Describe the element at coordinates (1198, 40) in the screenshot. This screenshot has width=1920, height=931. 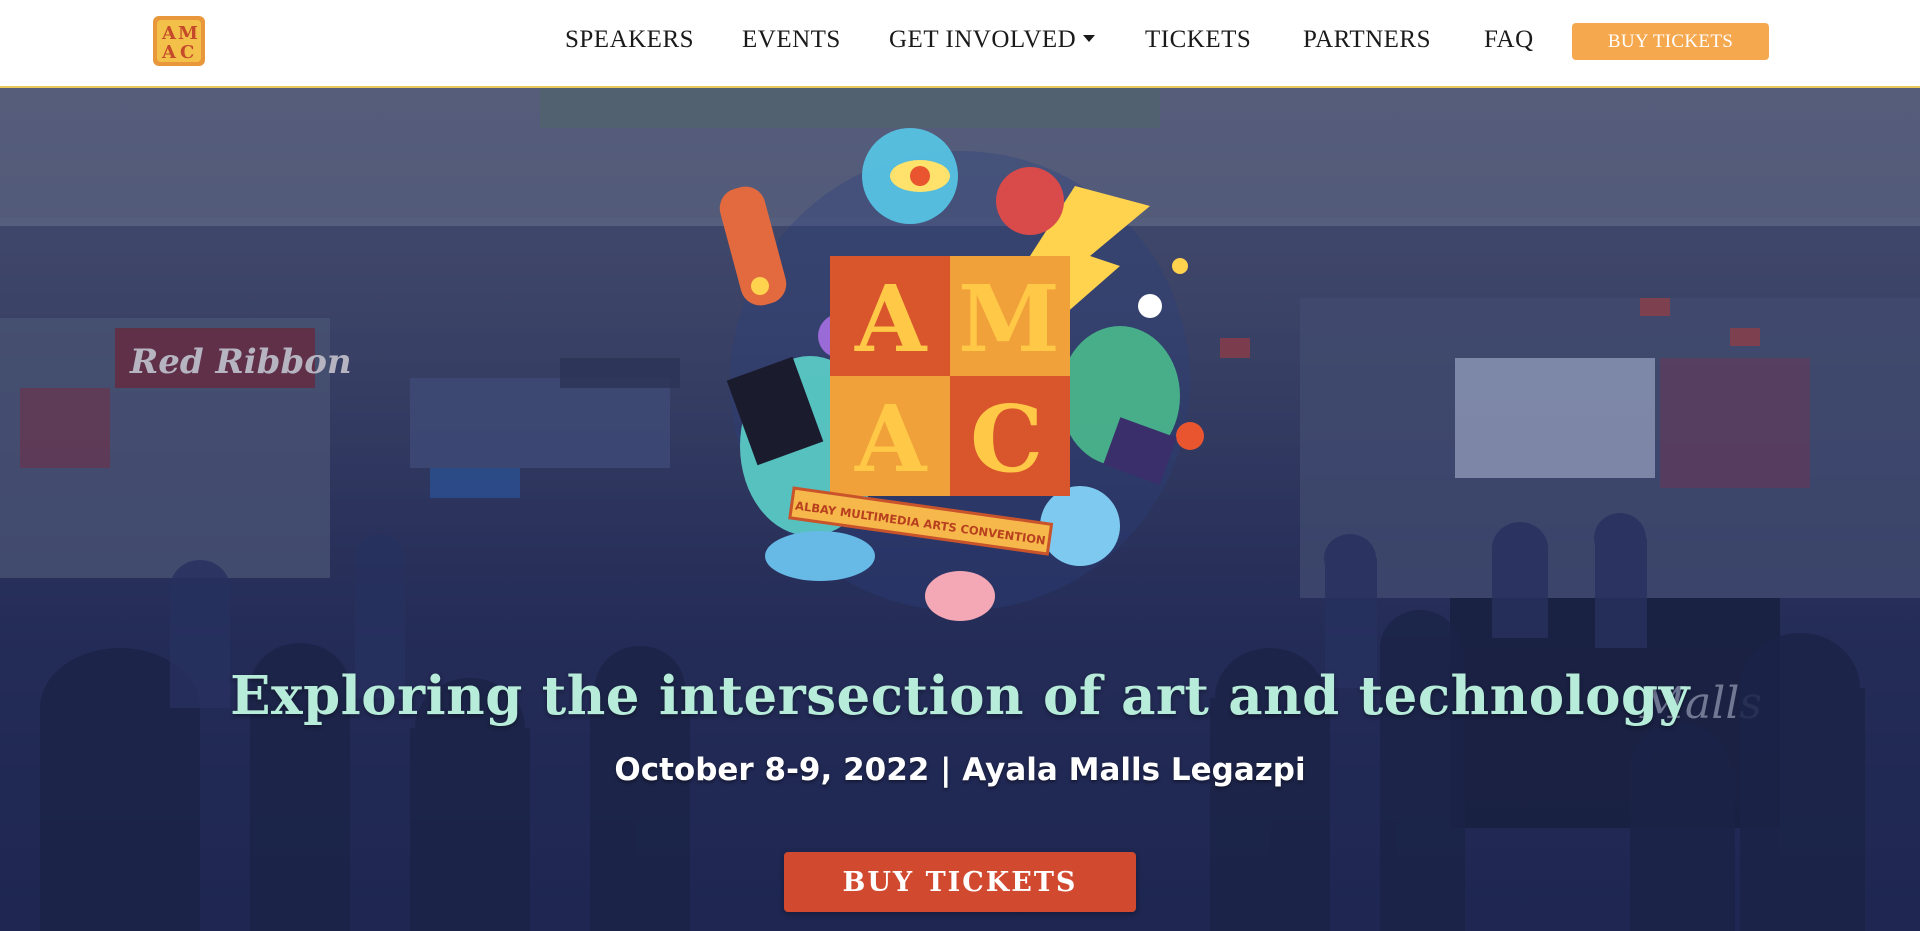
I see `nav-tickets: TICKETS` at that location.